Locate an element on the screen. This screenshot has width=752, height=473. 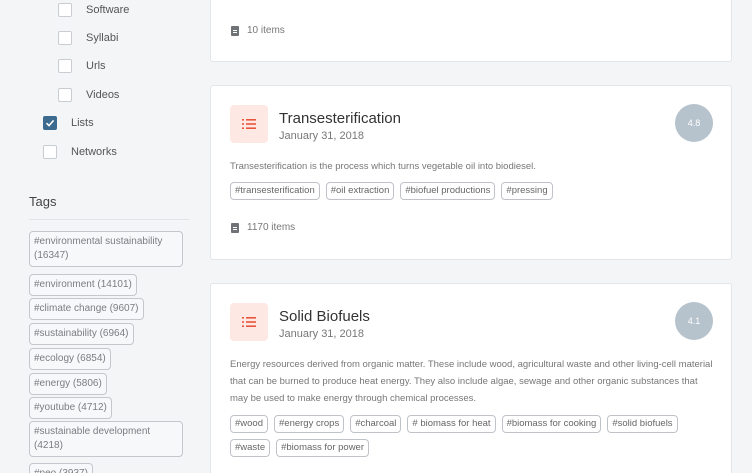
item-count-label: 10 items is located at coordinates (266, 30).